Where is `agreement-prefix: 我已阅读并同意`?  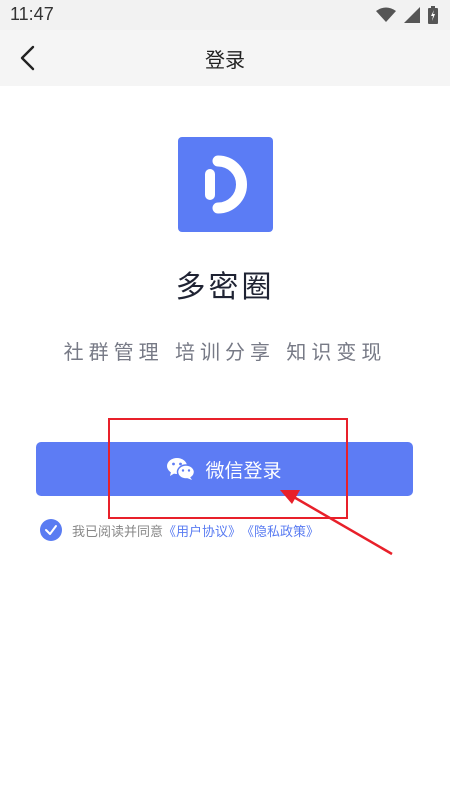
agreement-prefix: 我已阅读并同意 is located at coordinates (118, 532).